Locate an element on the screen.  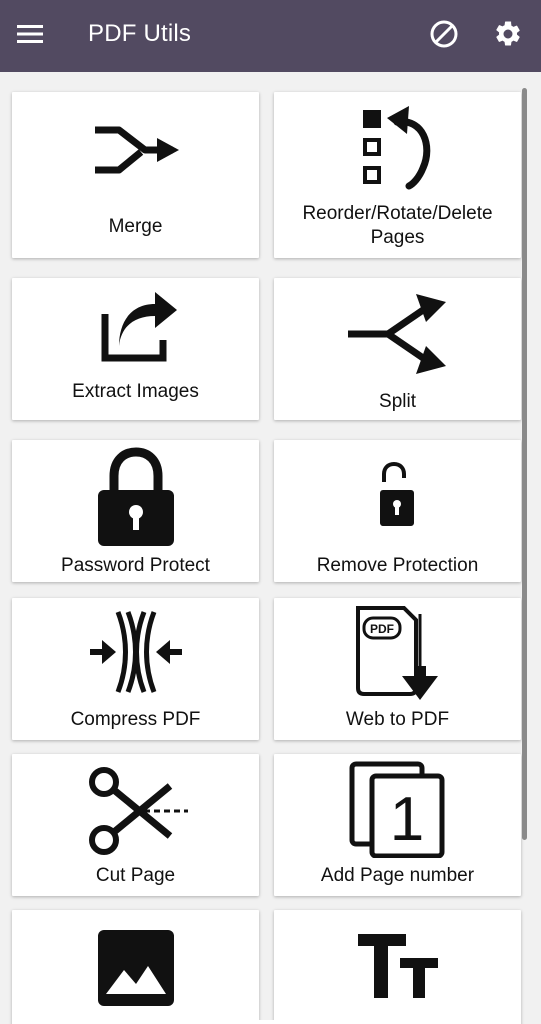
share-export-icon is located at coordinates (139, 327).